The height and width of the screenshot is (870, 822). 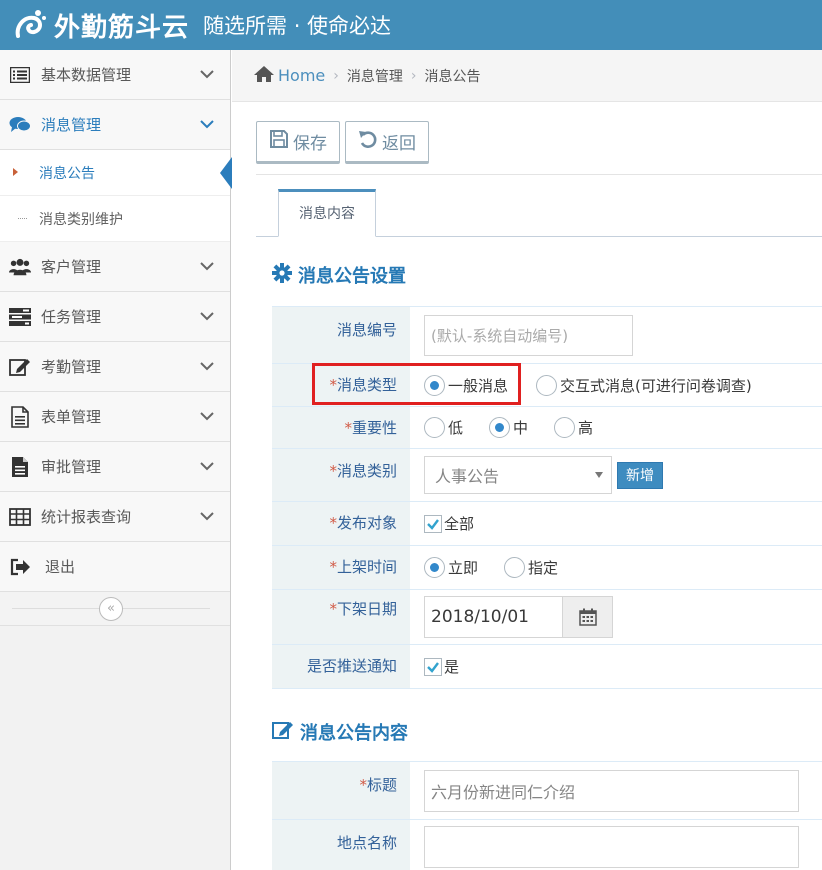 I want to click on tab-bar: 消息内容, so click(x=539, y=213).